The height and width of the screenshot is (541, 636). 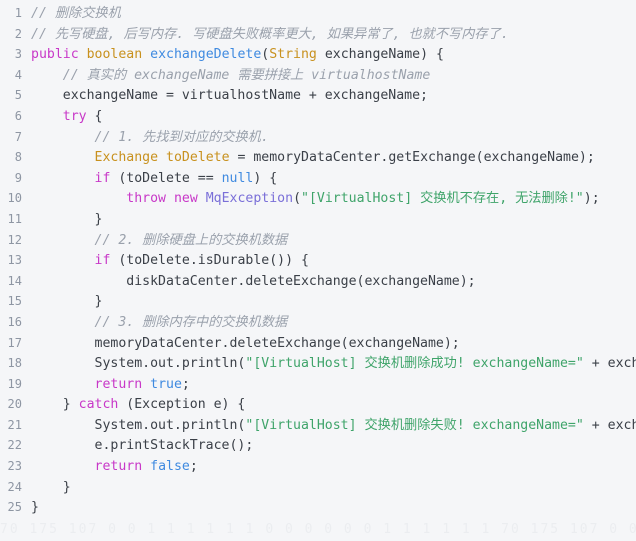 I want to click on line-number: 5, so click(x=18, y=95).